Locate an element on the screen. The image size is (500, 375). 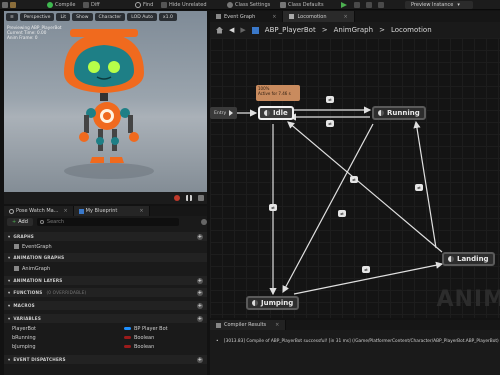
variable-type: BP Player Bot is located at coordinates (146, 329).